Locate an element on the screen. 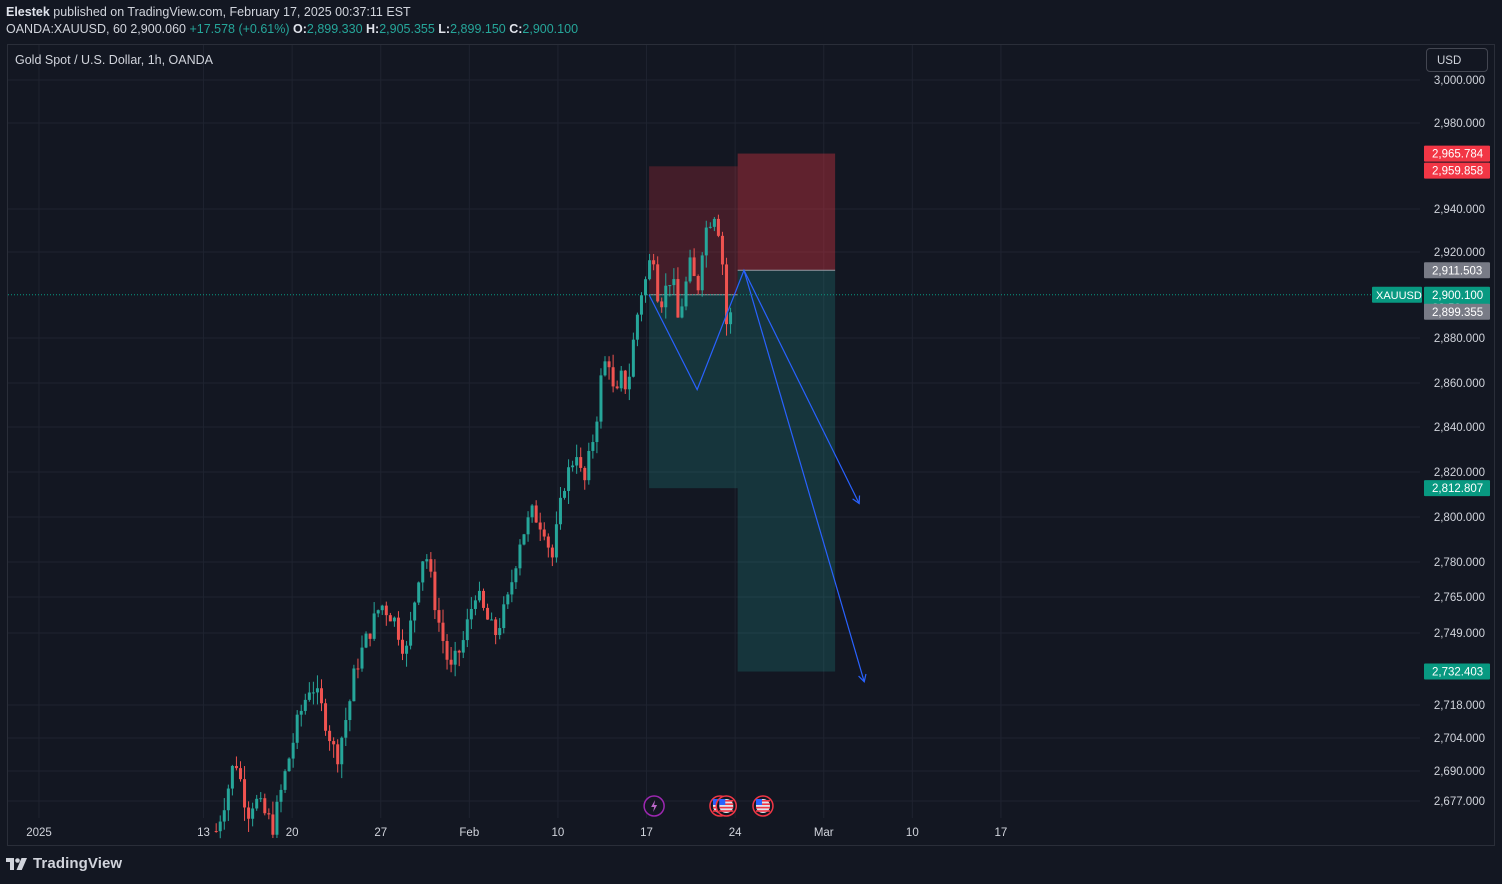 This screenshot has width=1502, height=884. tradingview-logo: TradingView is located at coordinates (64, 863).